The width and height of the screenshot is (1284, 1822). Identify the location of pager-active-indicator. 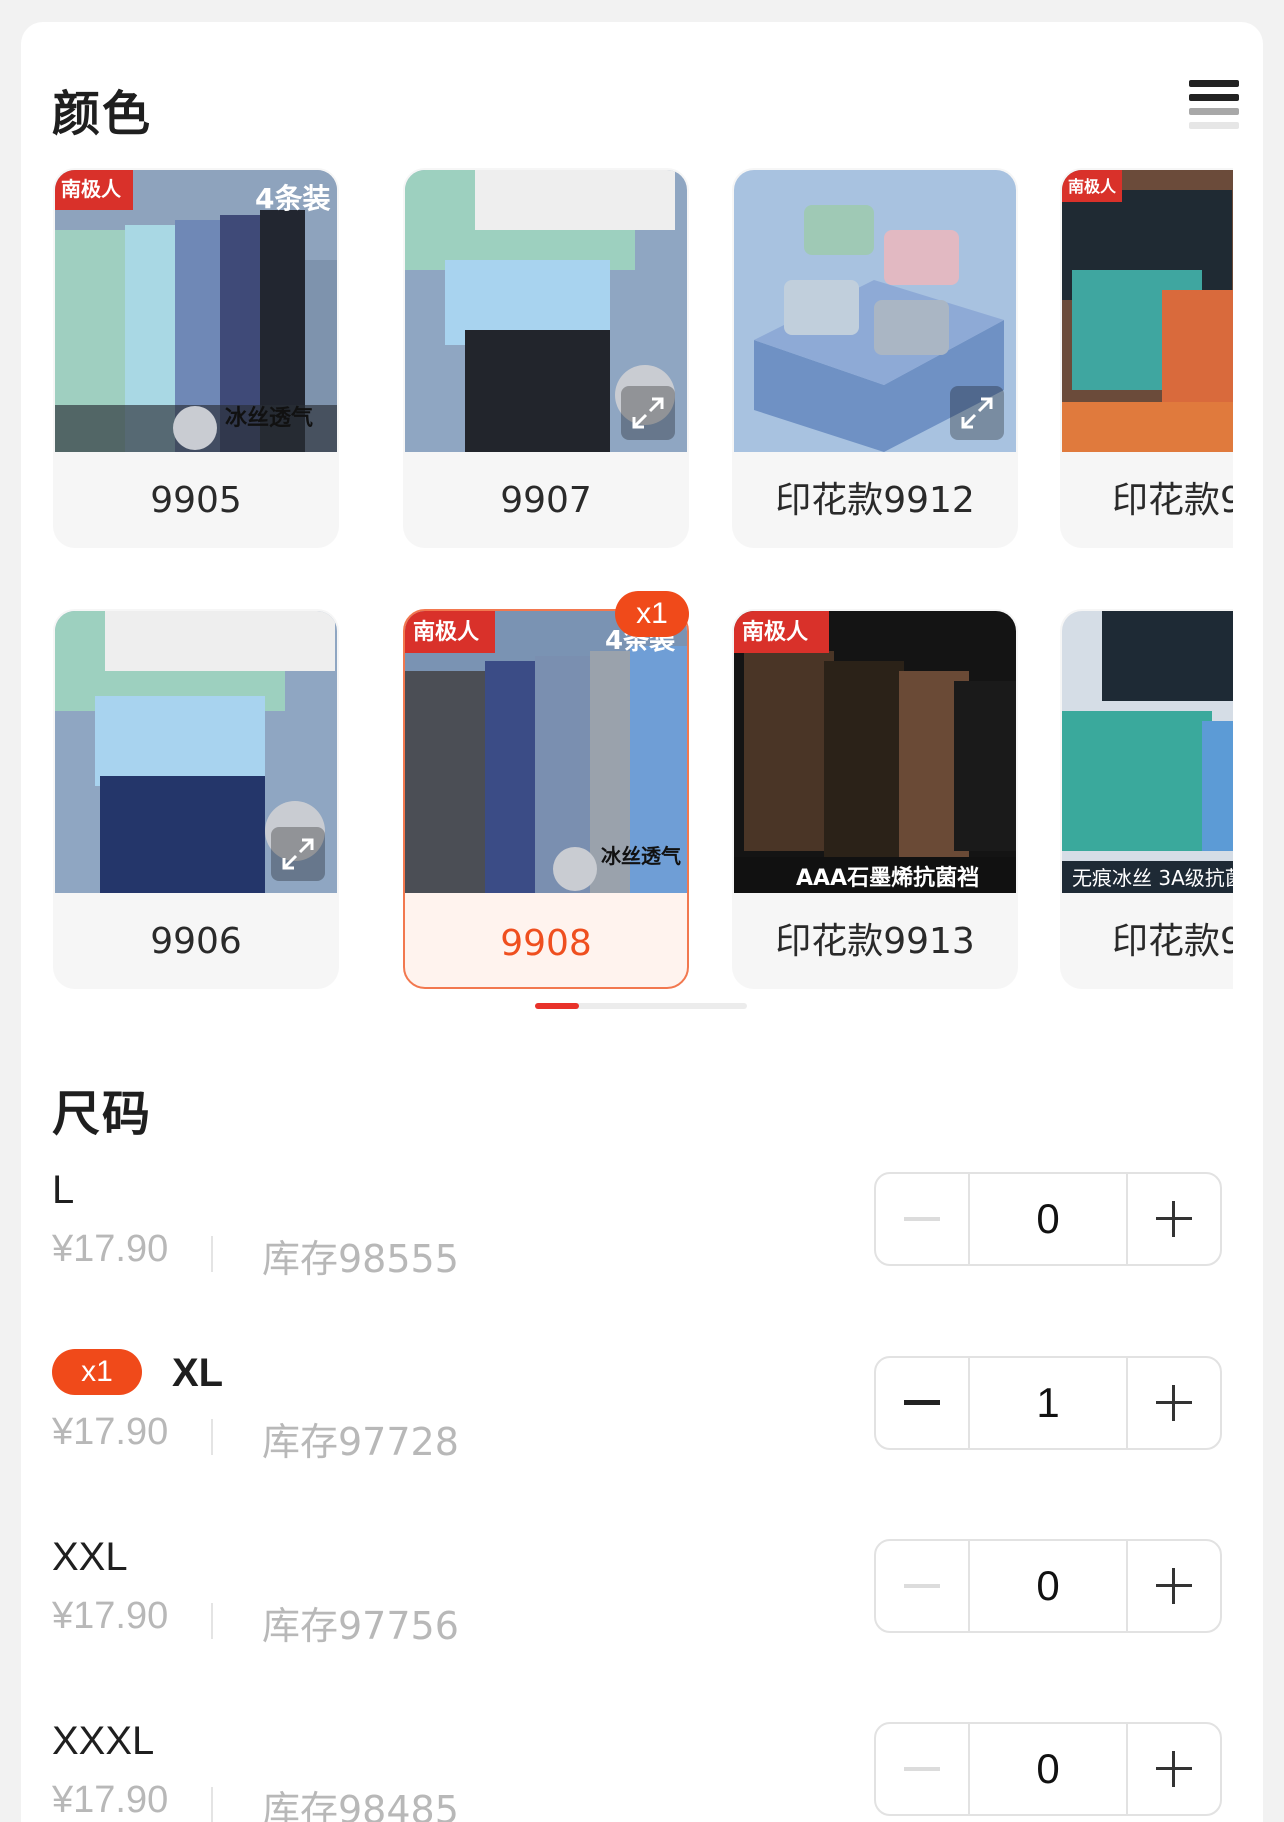
(557, 1006).